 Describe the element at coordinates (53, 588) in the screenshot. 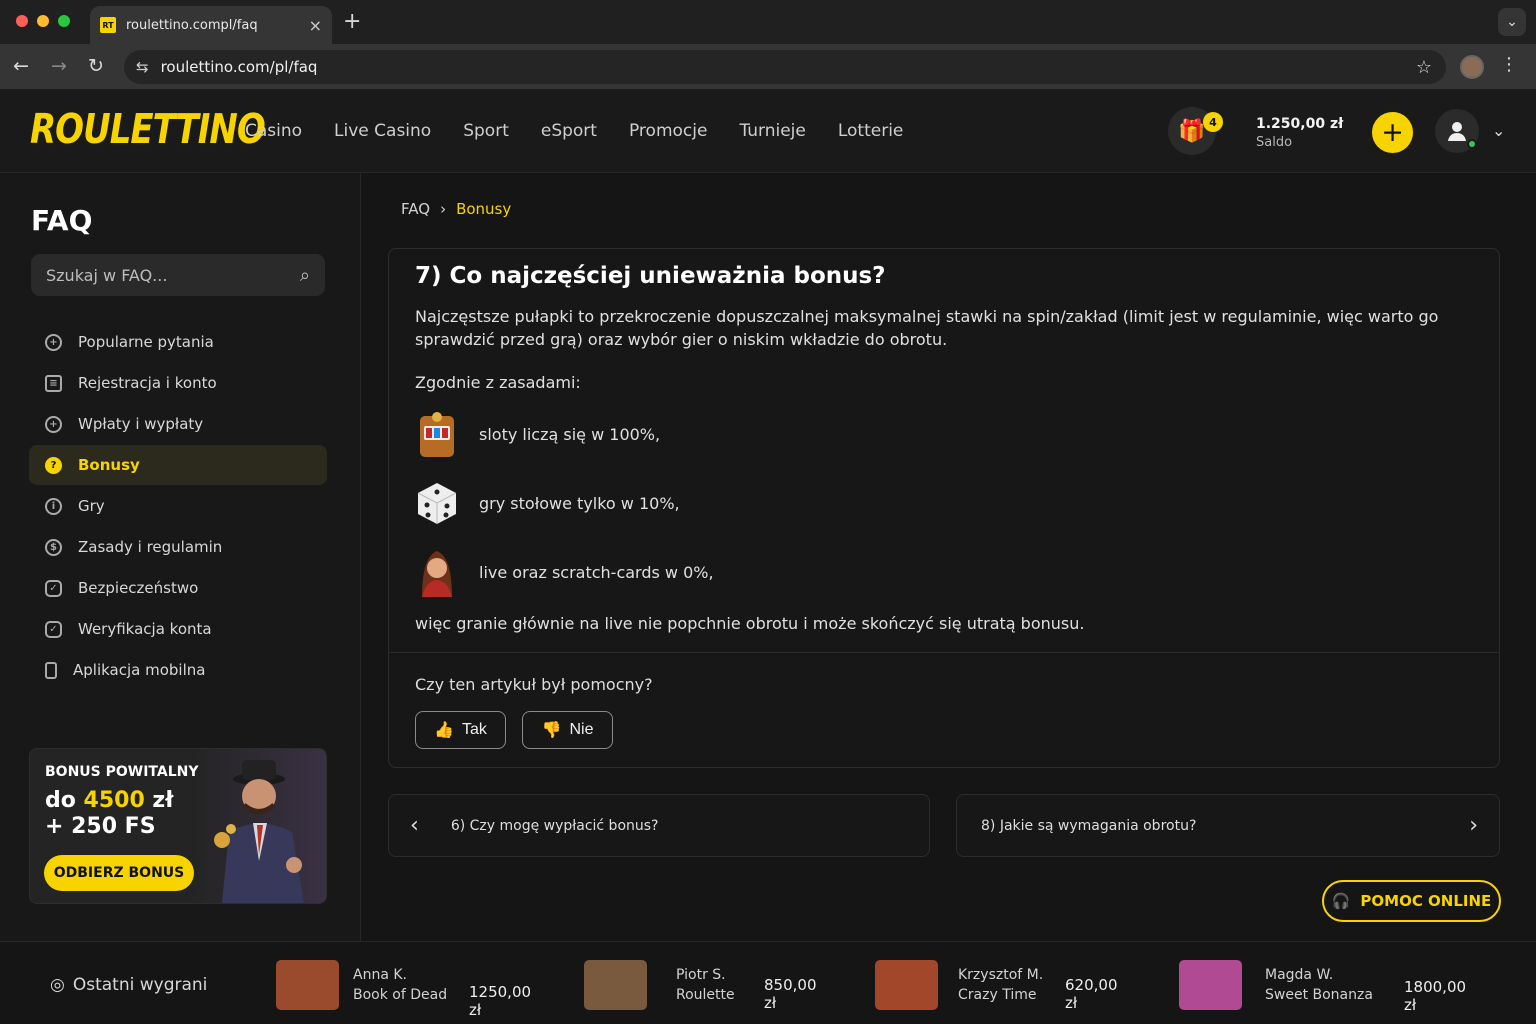

I see `shield-icon: ✓` at that location.